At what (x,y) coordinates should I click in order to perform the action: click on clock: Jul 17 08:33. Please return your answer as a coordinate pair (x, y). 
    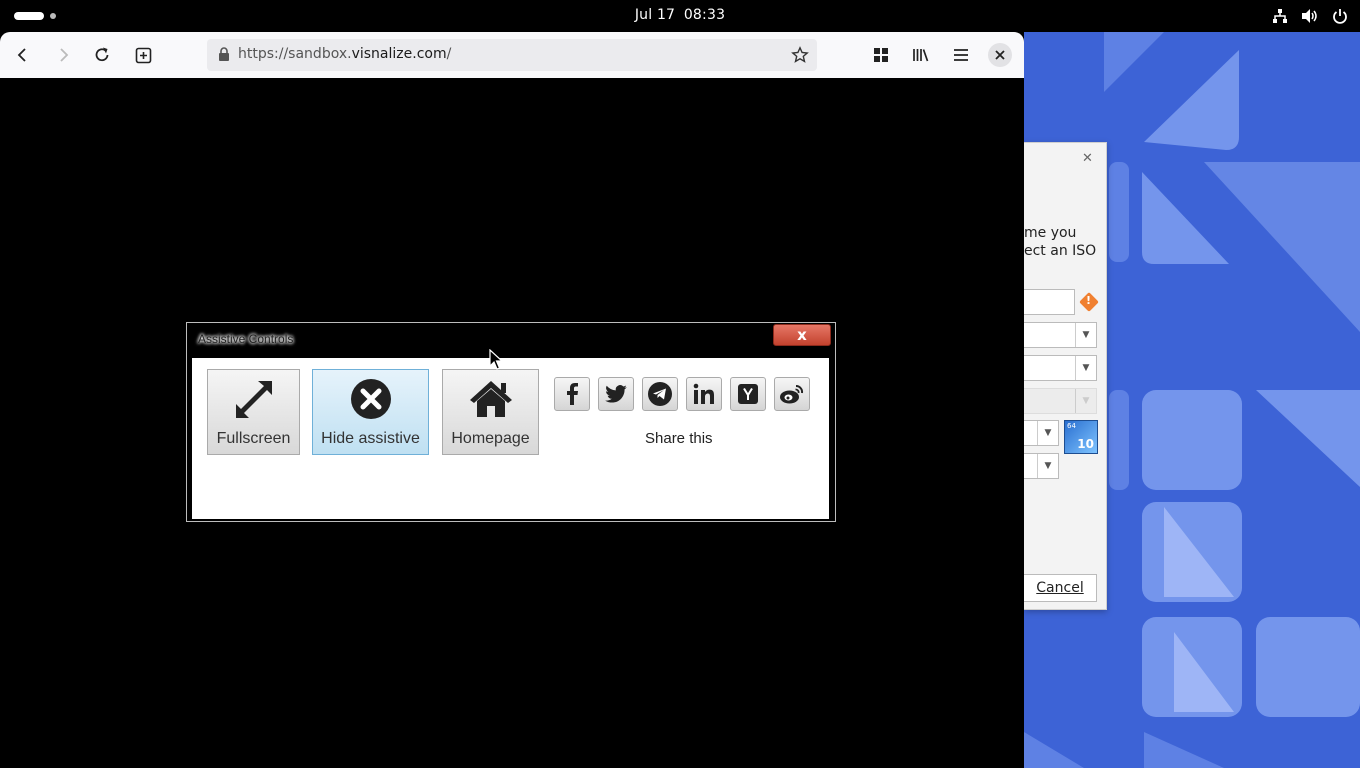
    Looking at the image, I should click on (680, 15).